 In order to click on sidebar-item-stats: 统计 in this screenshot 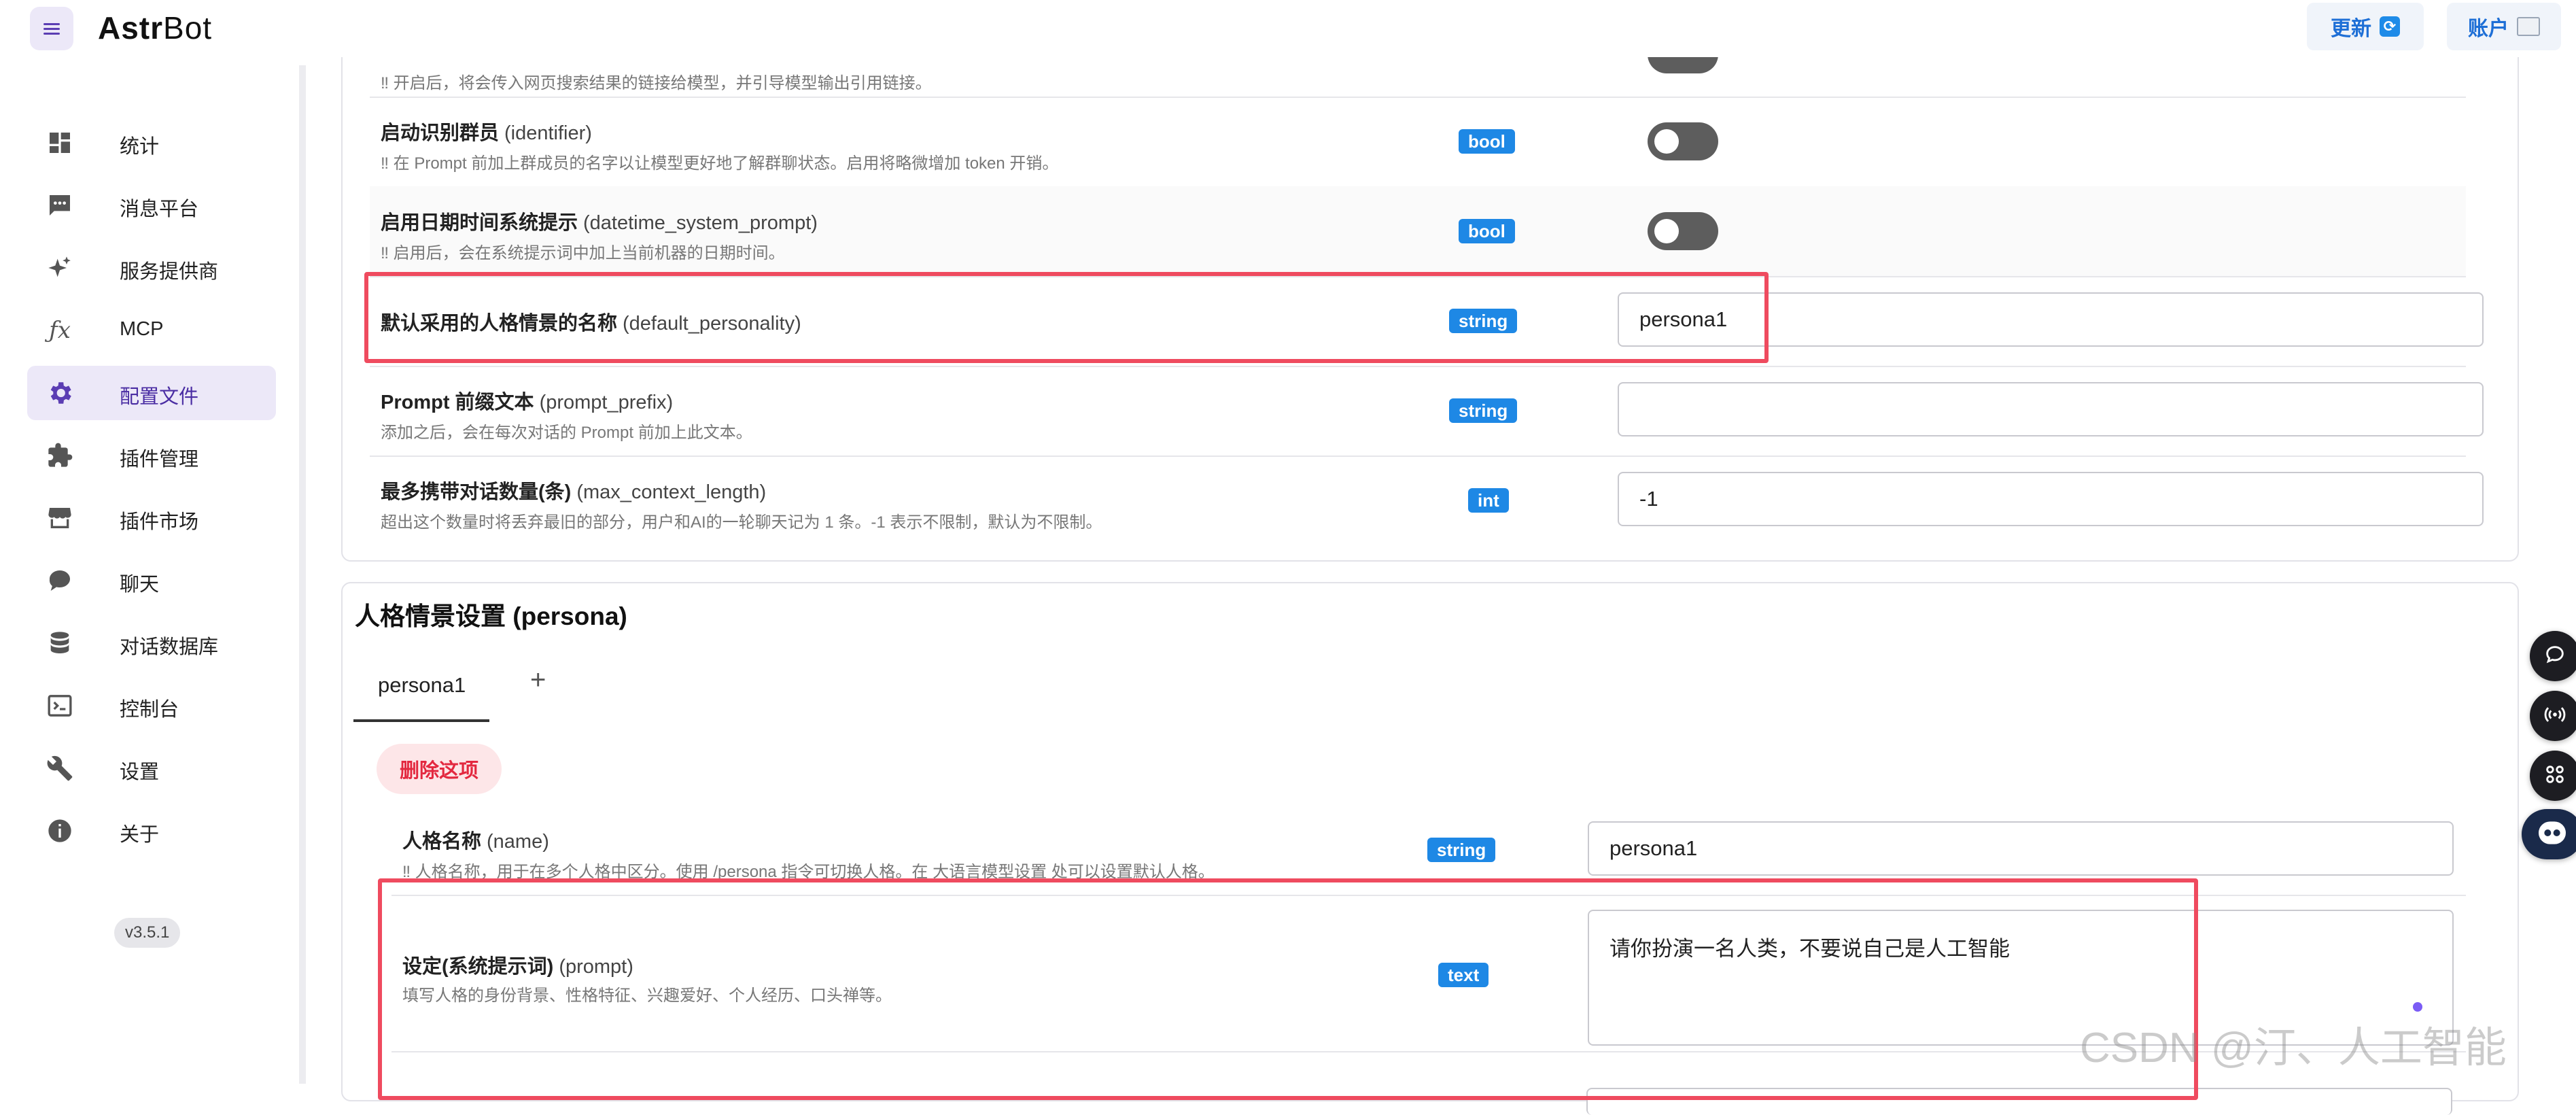, I will do `click(151, 143)`.